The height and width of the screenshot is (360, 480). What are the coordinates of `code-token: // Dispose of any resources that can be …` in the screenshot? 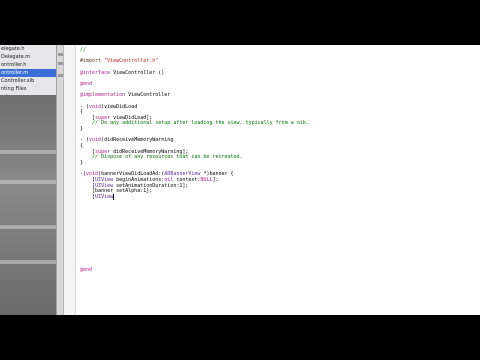 It's located at (161, 157).